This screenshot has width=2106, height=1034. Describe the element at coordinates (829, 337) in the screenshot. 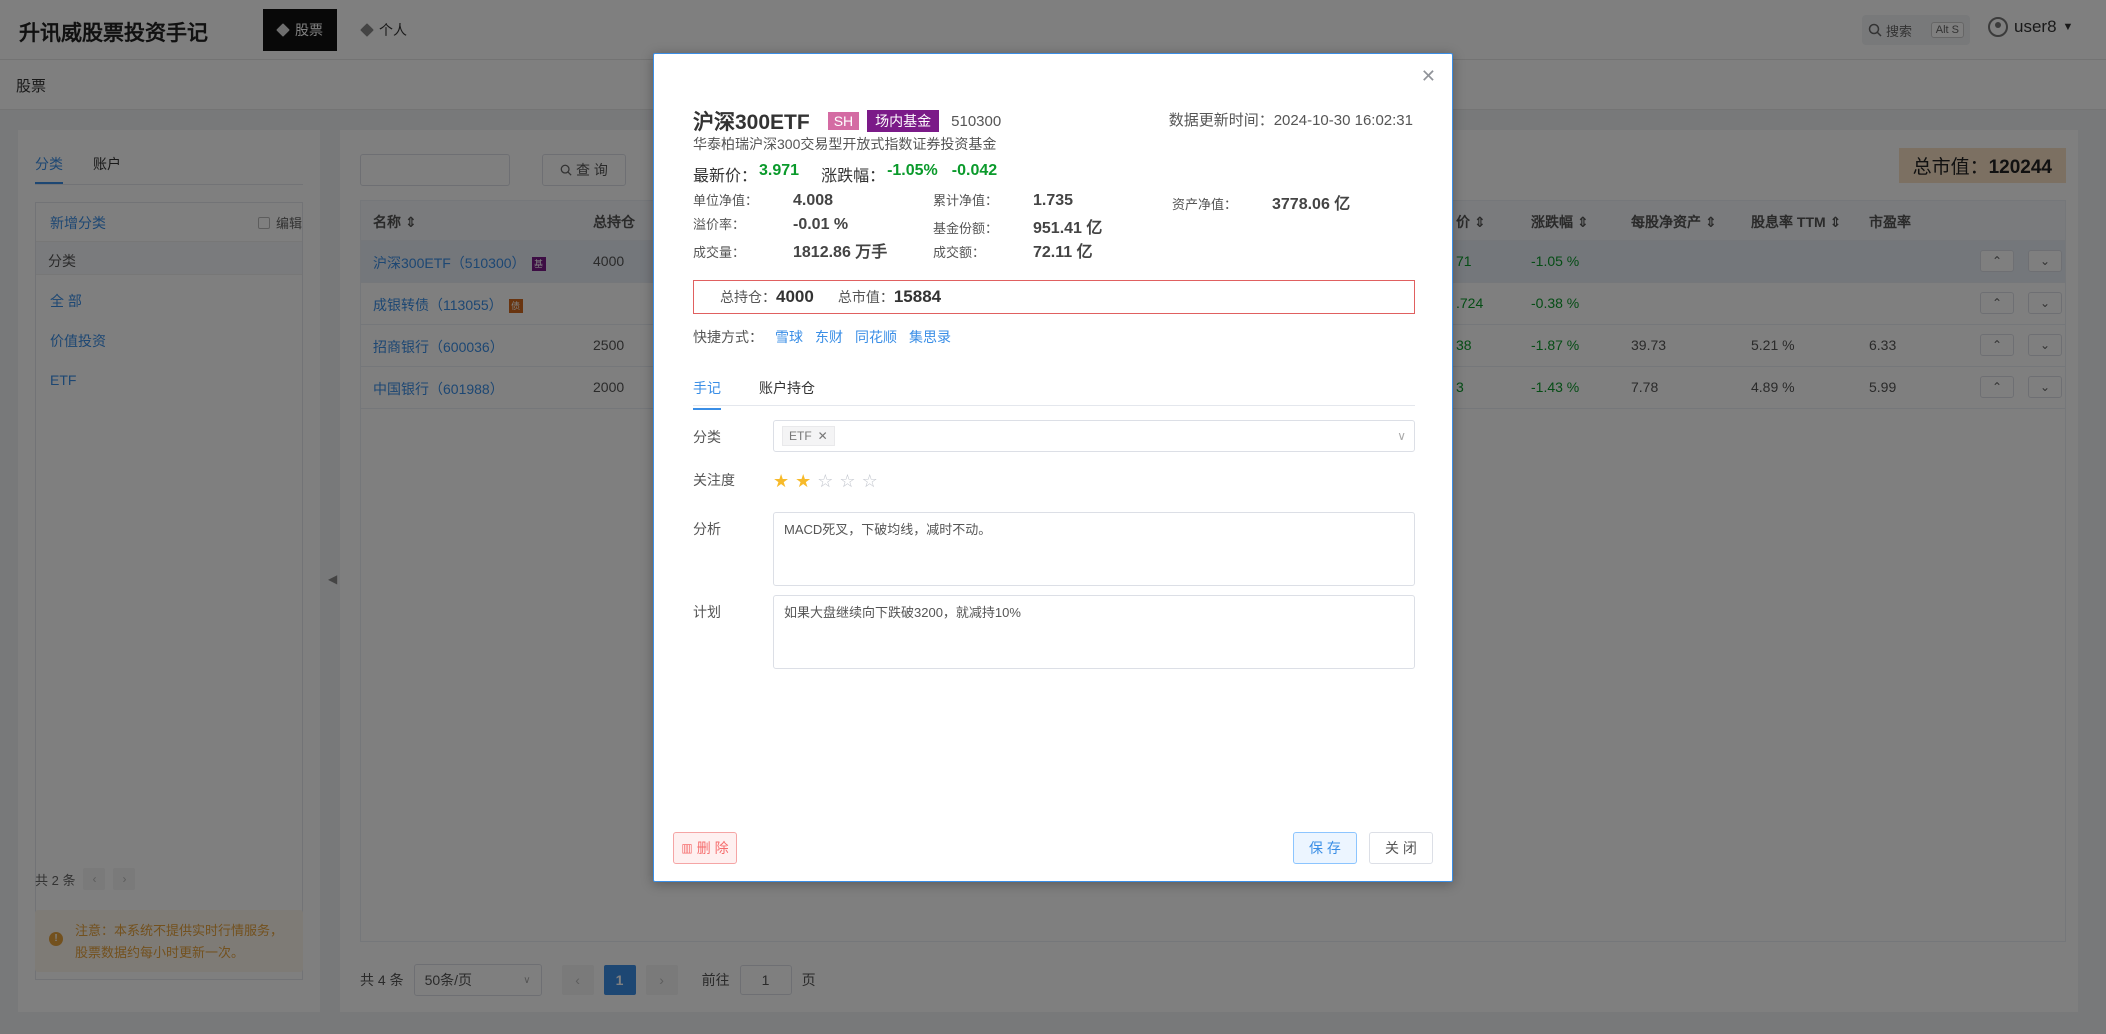

I see `link-eastmoney: 东财` at that location.